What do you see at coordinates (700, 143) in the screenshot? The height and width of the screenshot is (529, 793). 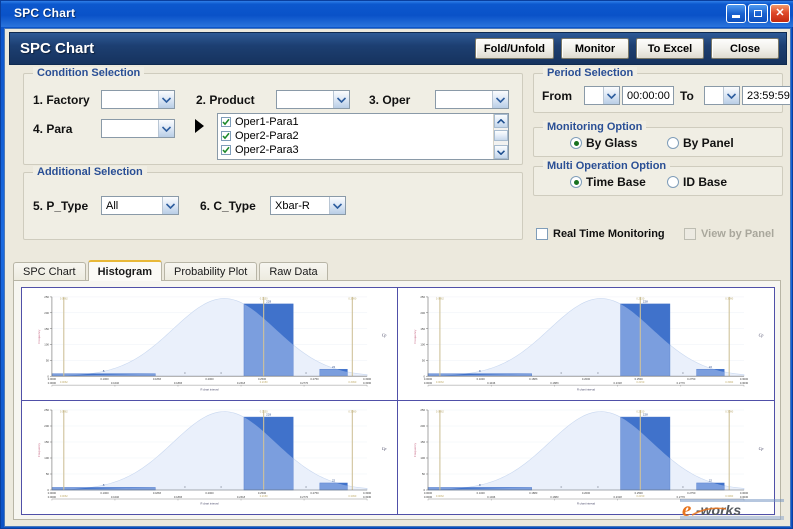 I see `radio-by-panel: By Panel` at bounding box center [700, 143].